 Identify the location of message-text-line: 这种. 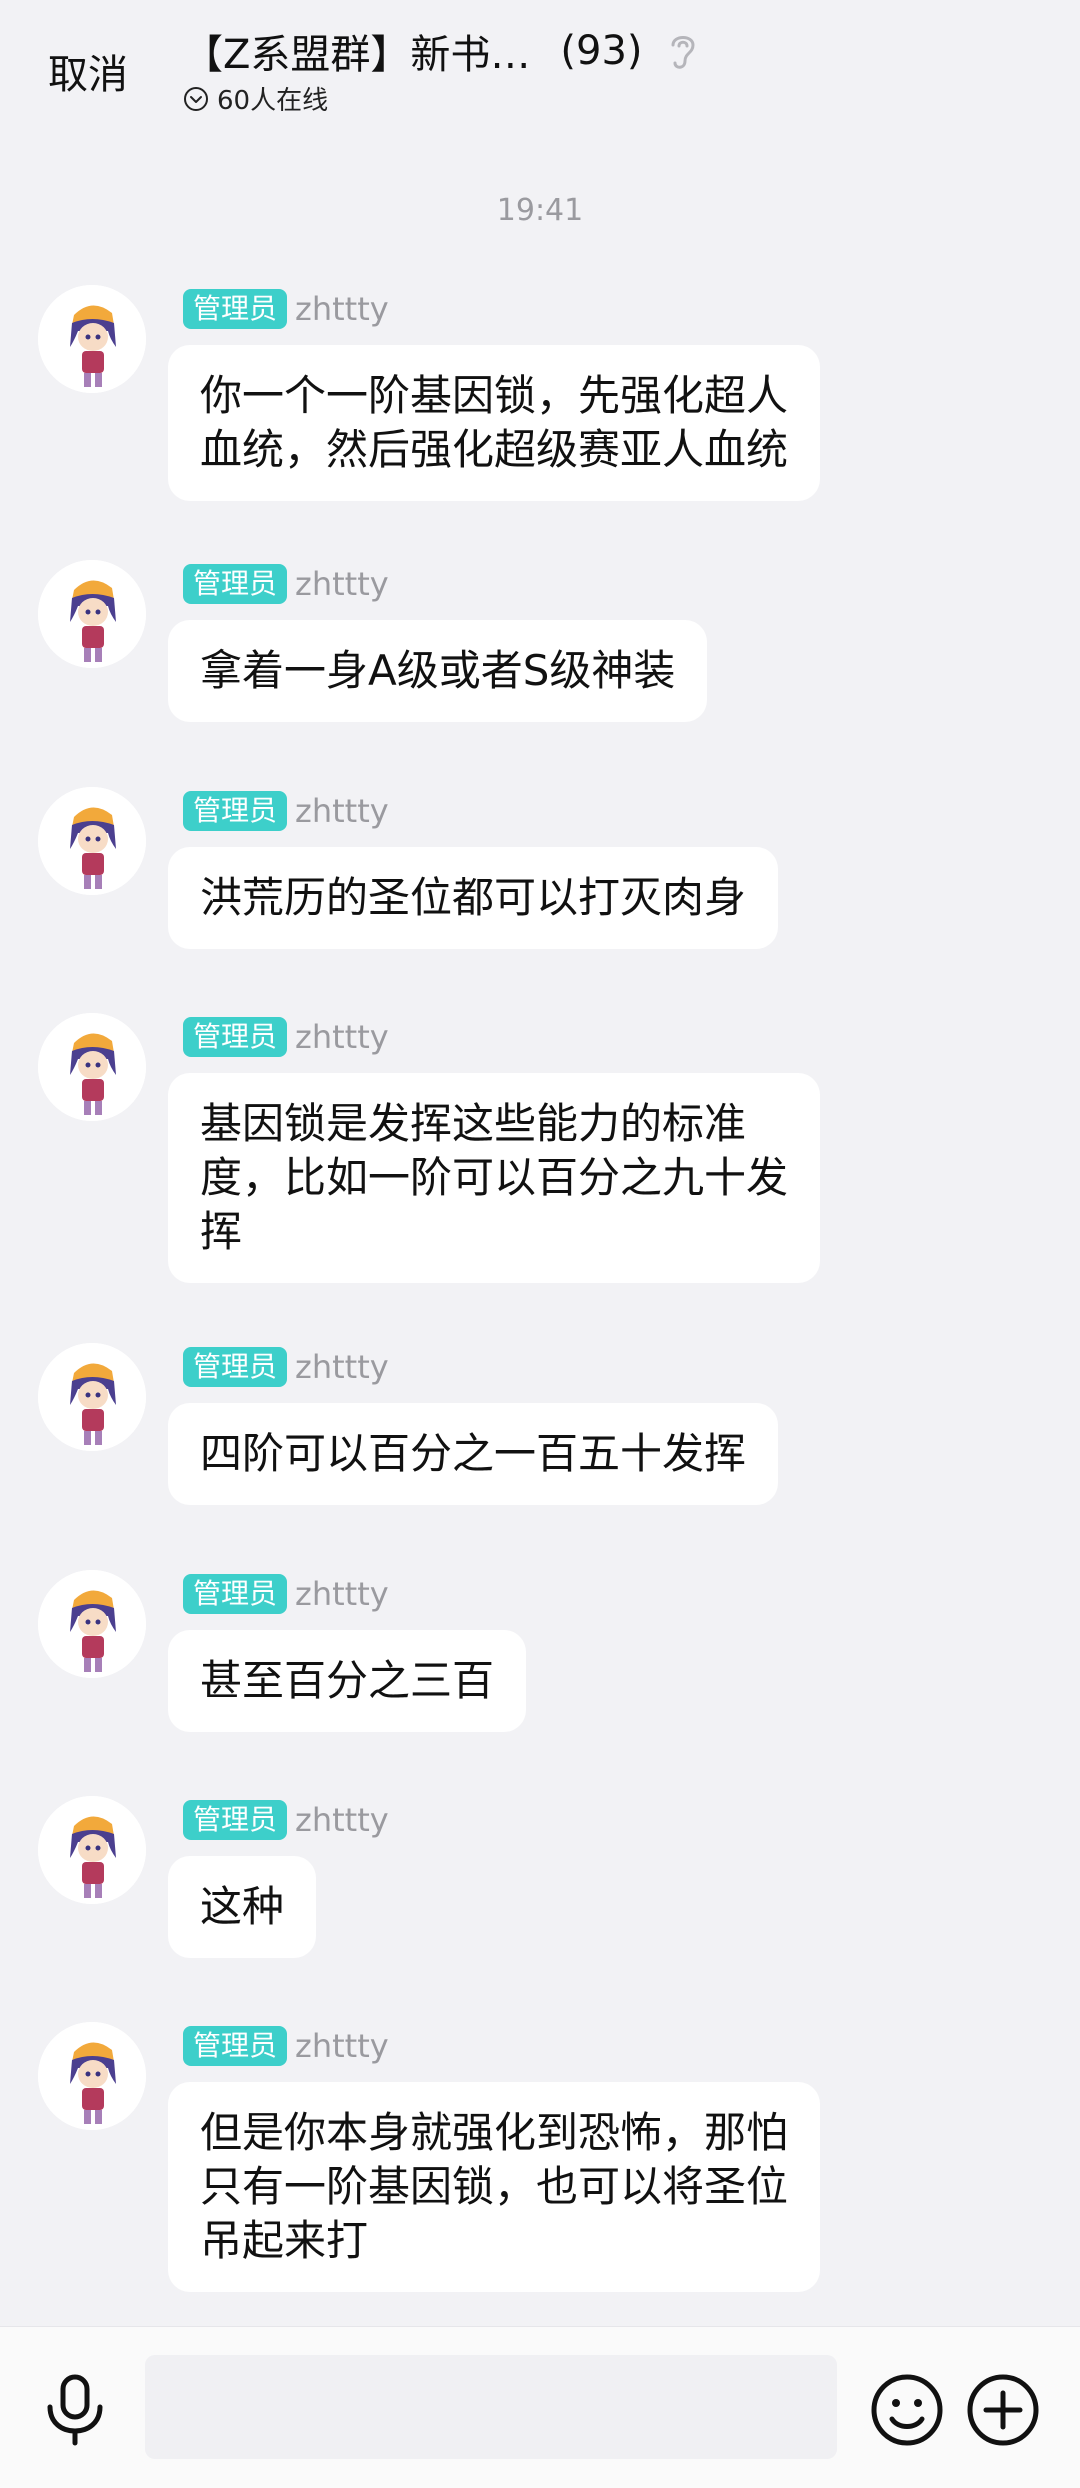
(242, 1906).